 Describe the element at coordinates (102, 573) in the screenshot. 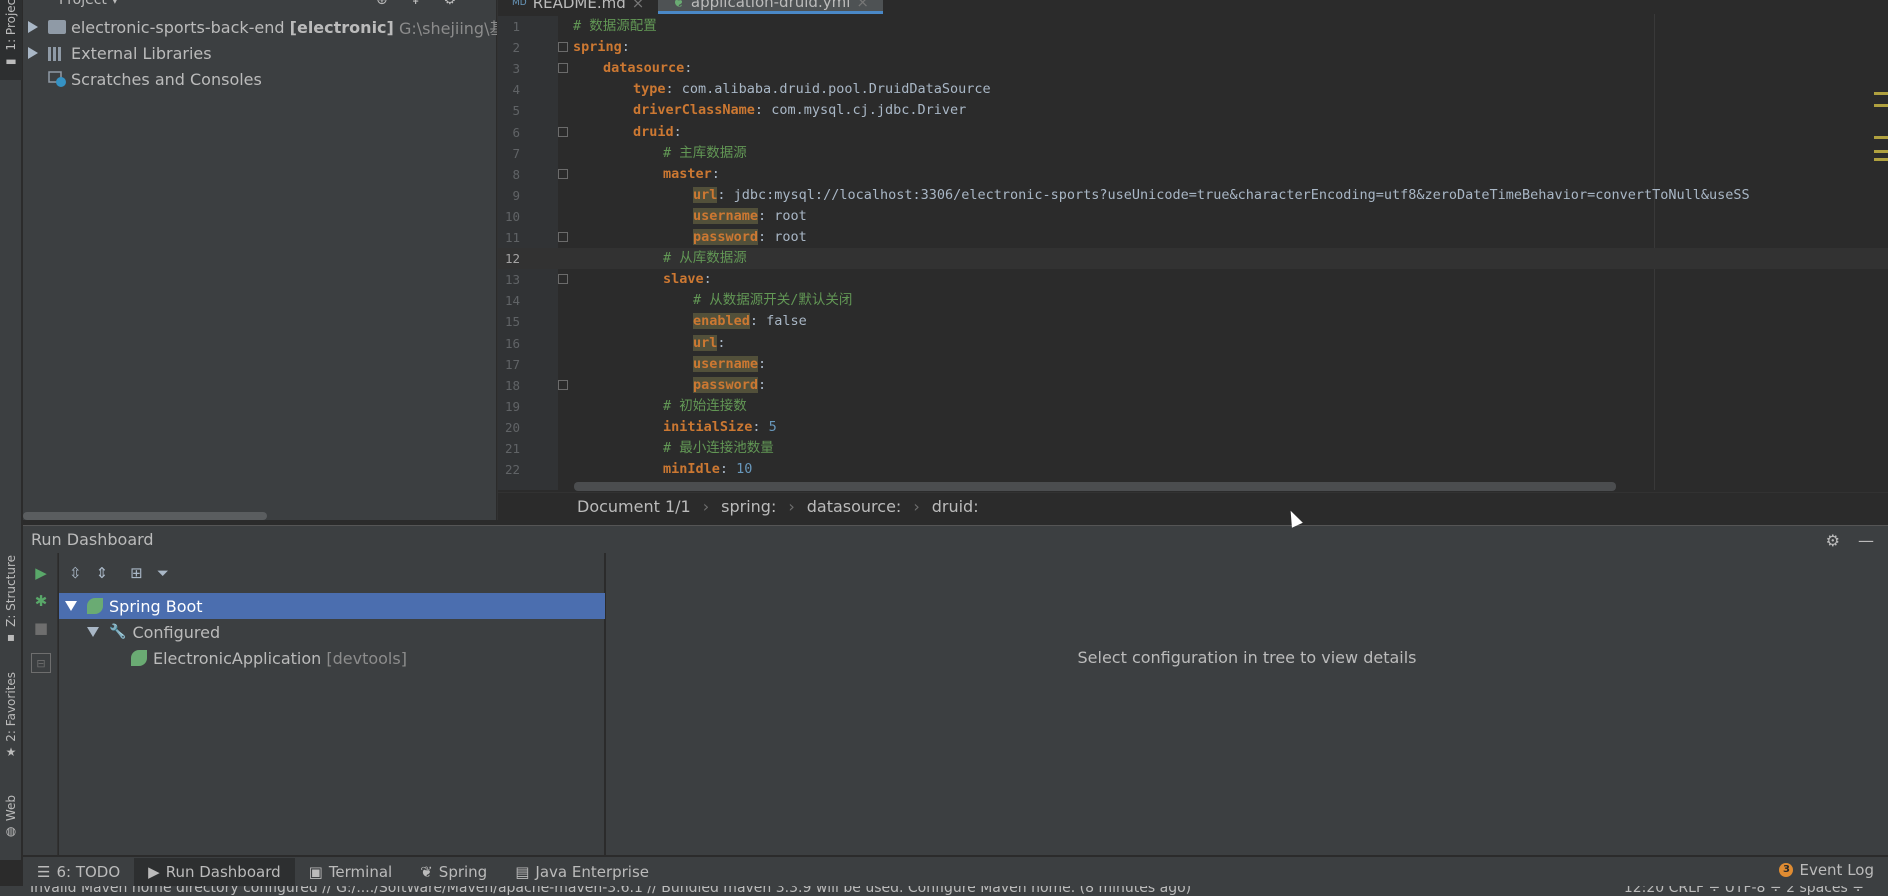

I see `collapse-all-icon: ⇕` at that location.